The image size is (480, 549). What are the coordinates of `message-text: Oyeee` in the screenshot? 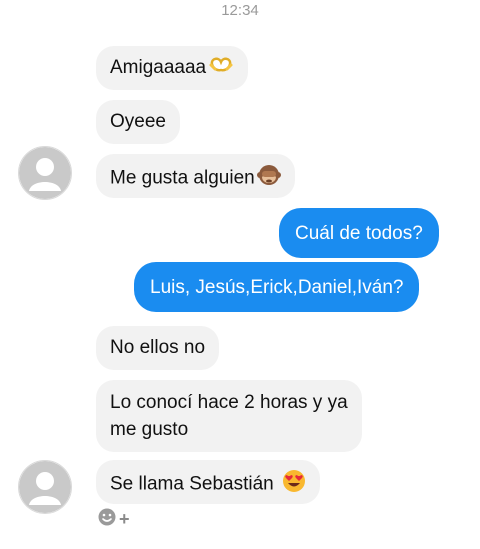 It's located at (138, 121).